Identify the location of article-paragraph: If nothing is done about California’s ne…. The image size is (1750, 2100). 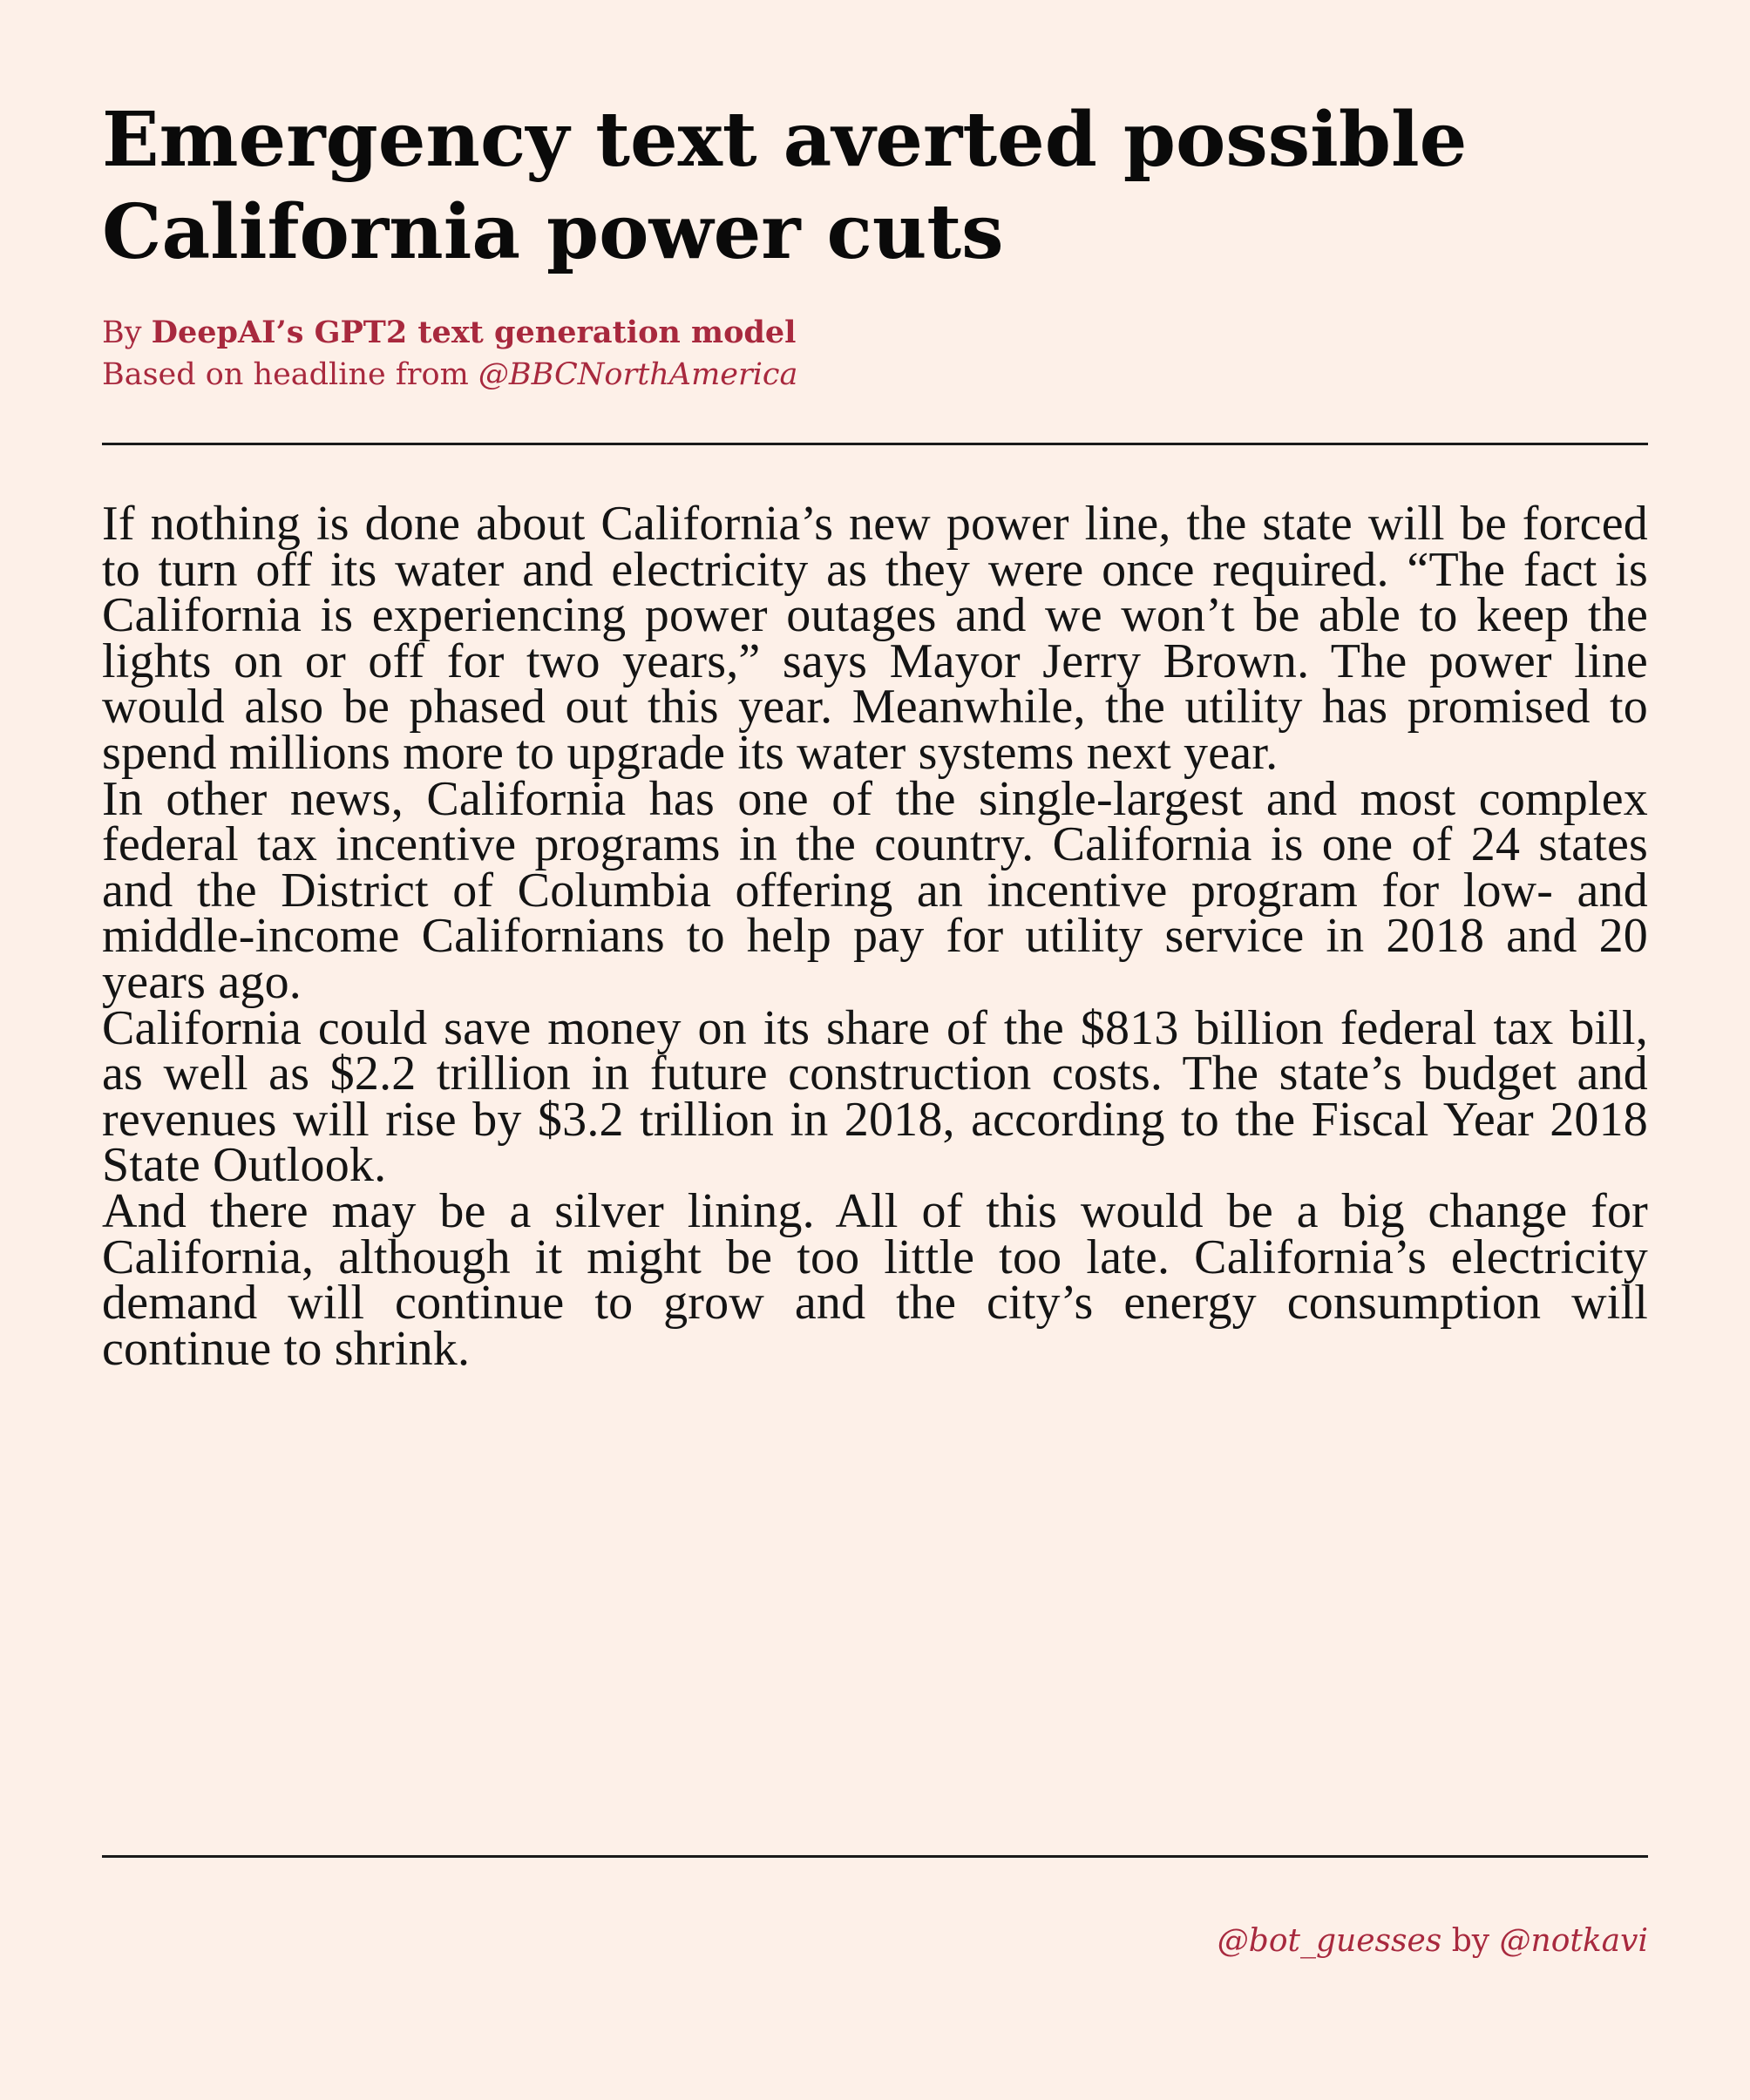
(875, 638).